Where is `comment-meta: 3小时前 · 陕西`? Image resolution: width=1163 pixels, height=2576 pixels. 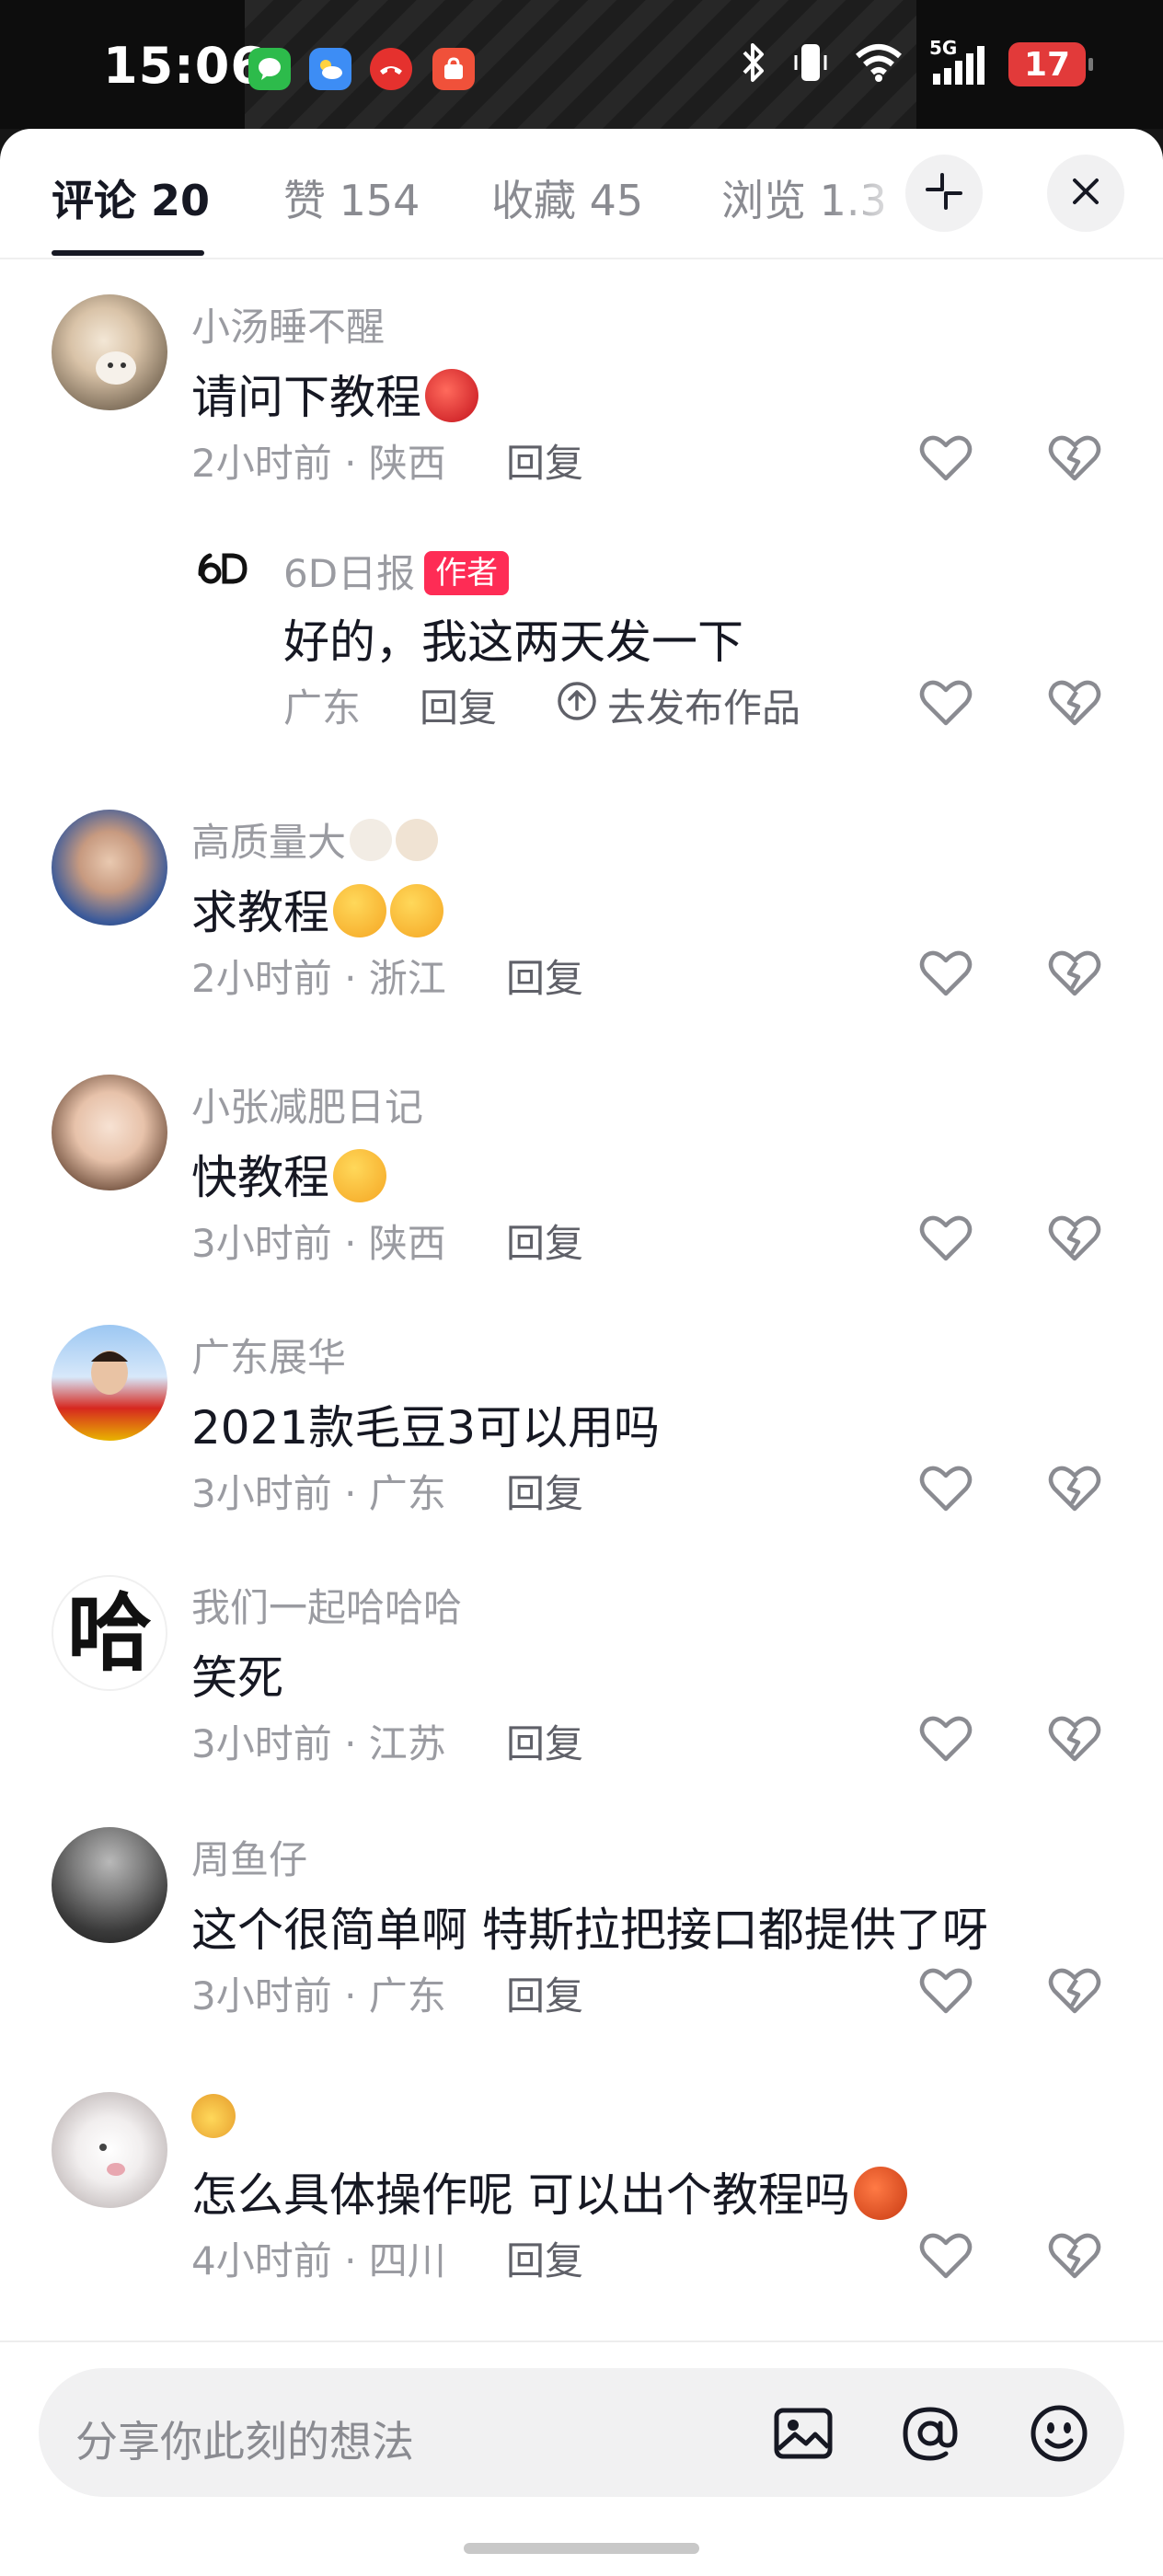 comment-meta: 3小时前 · 陕西 is located at coordinates (319, 1243).